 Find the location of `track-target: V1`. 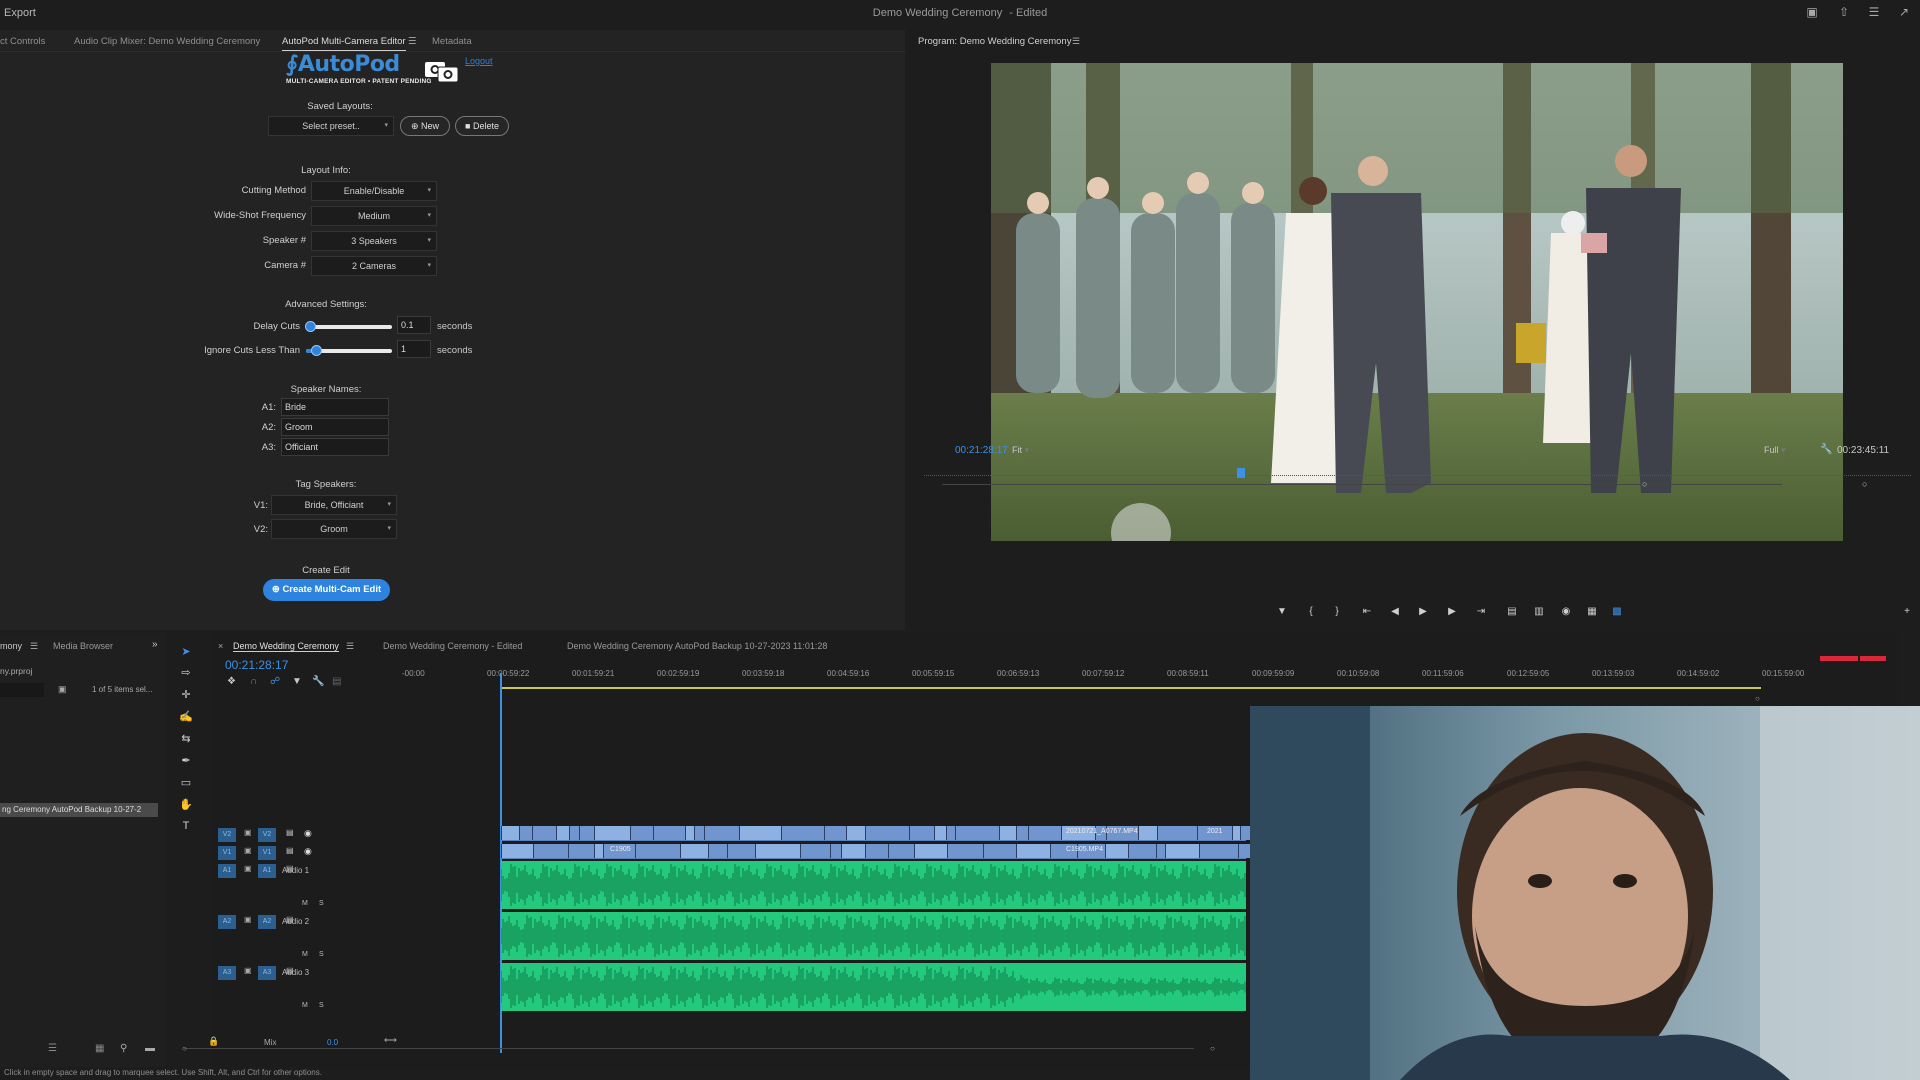

track-target: V1 is located at coordinates (267, 853).